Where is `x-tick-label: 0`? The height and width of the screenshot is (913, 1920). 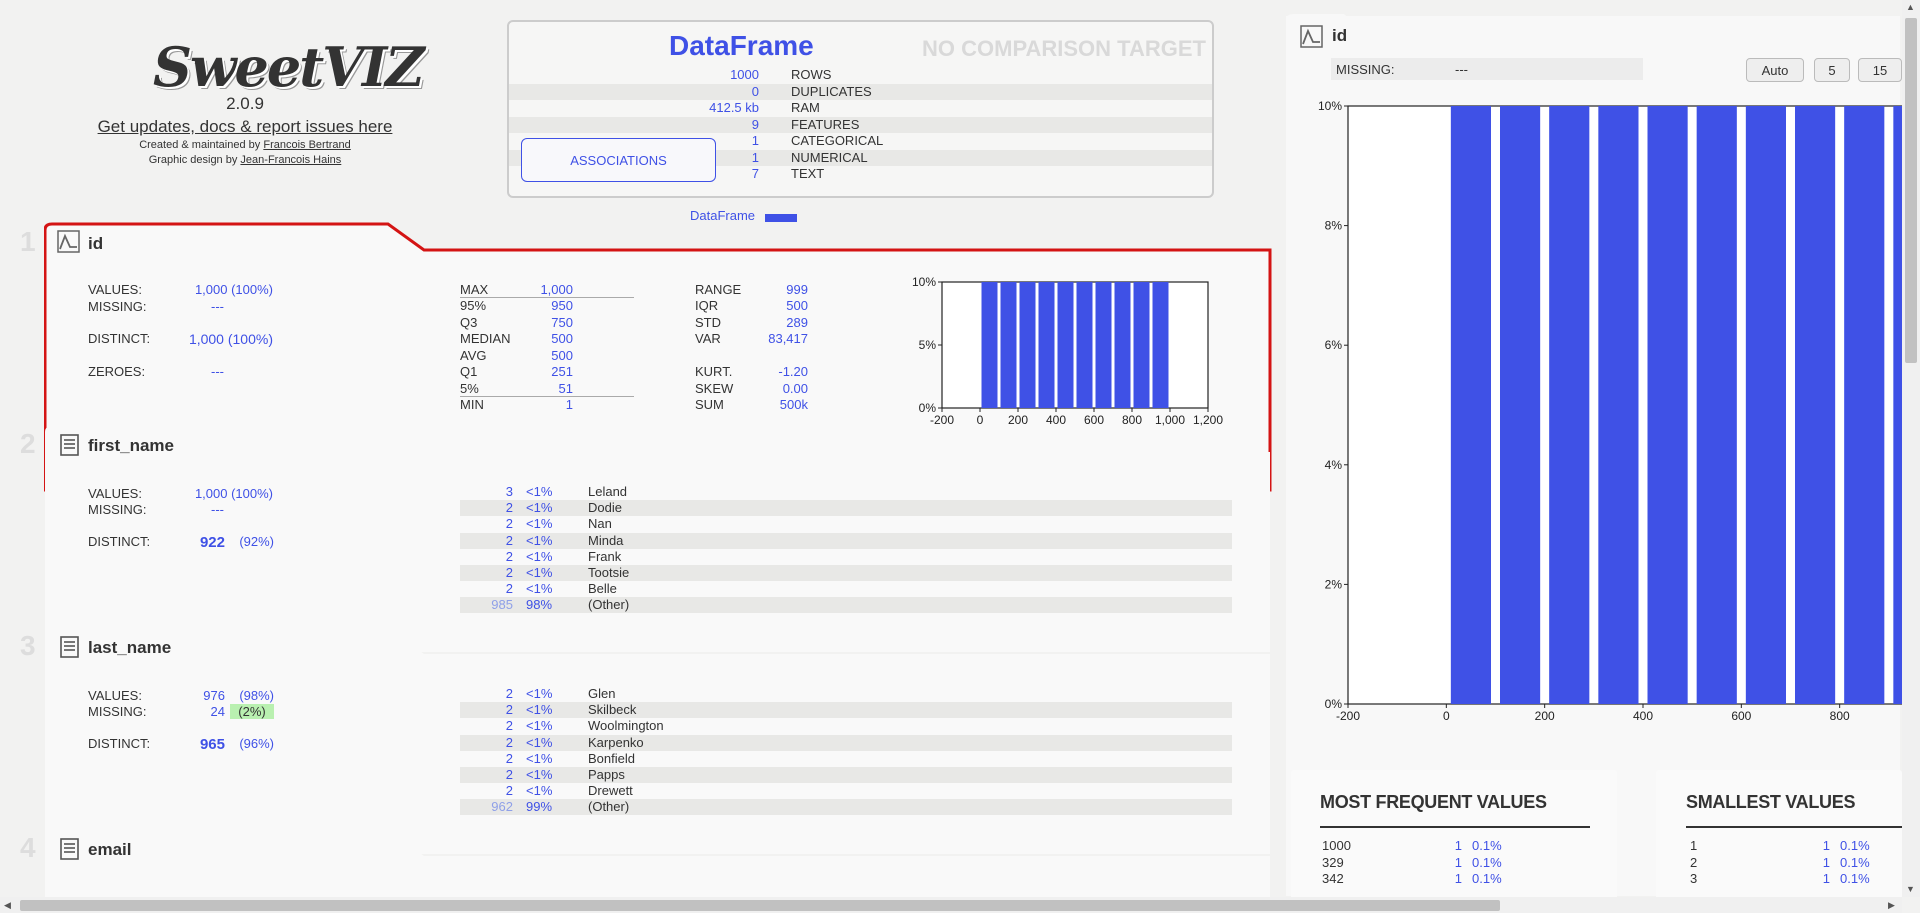 x-tick-label: 0 is located at coordinates (980, 419).